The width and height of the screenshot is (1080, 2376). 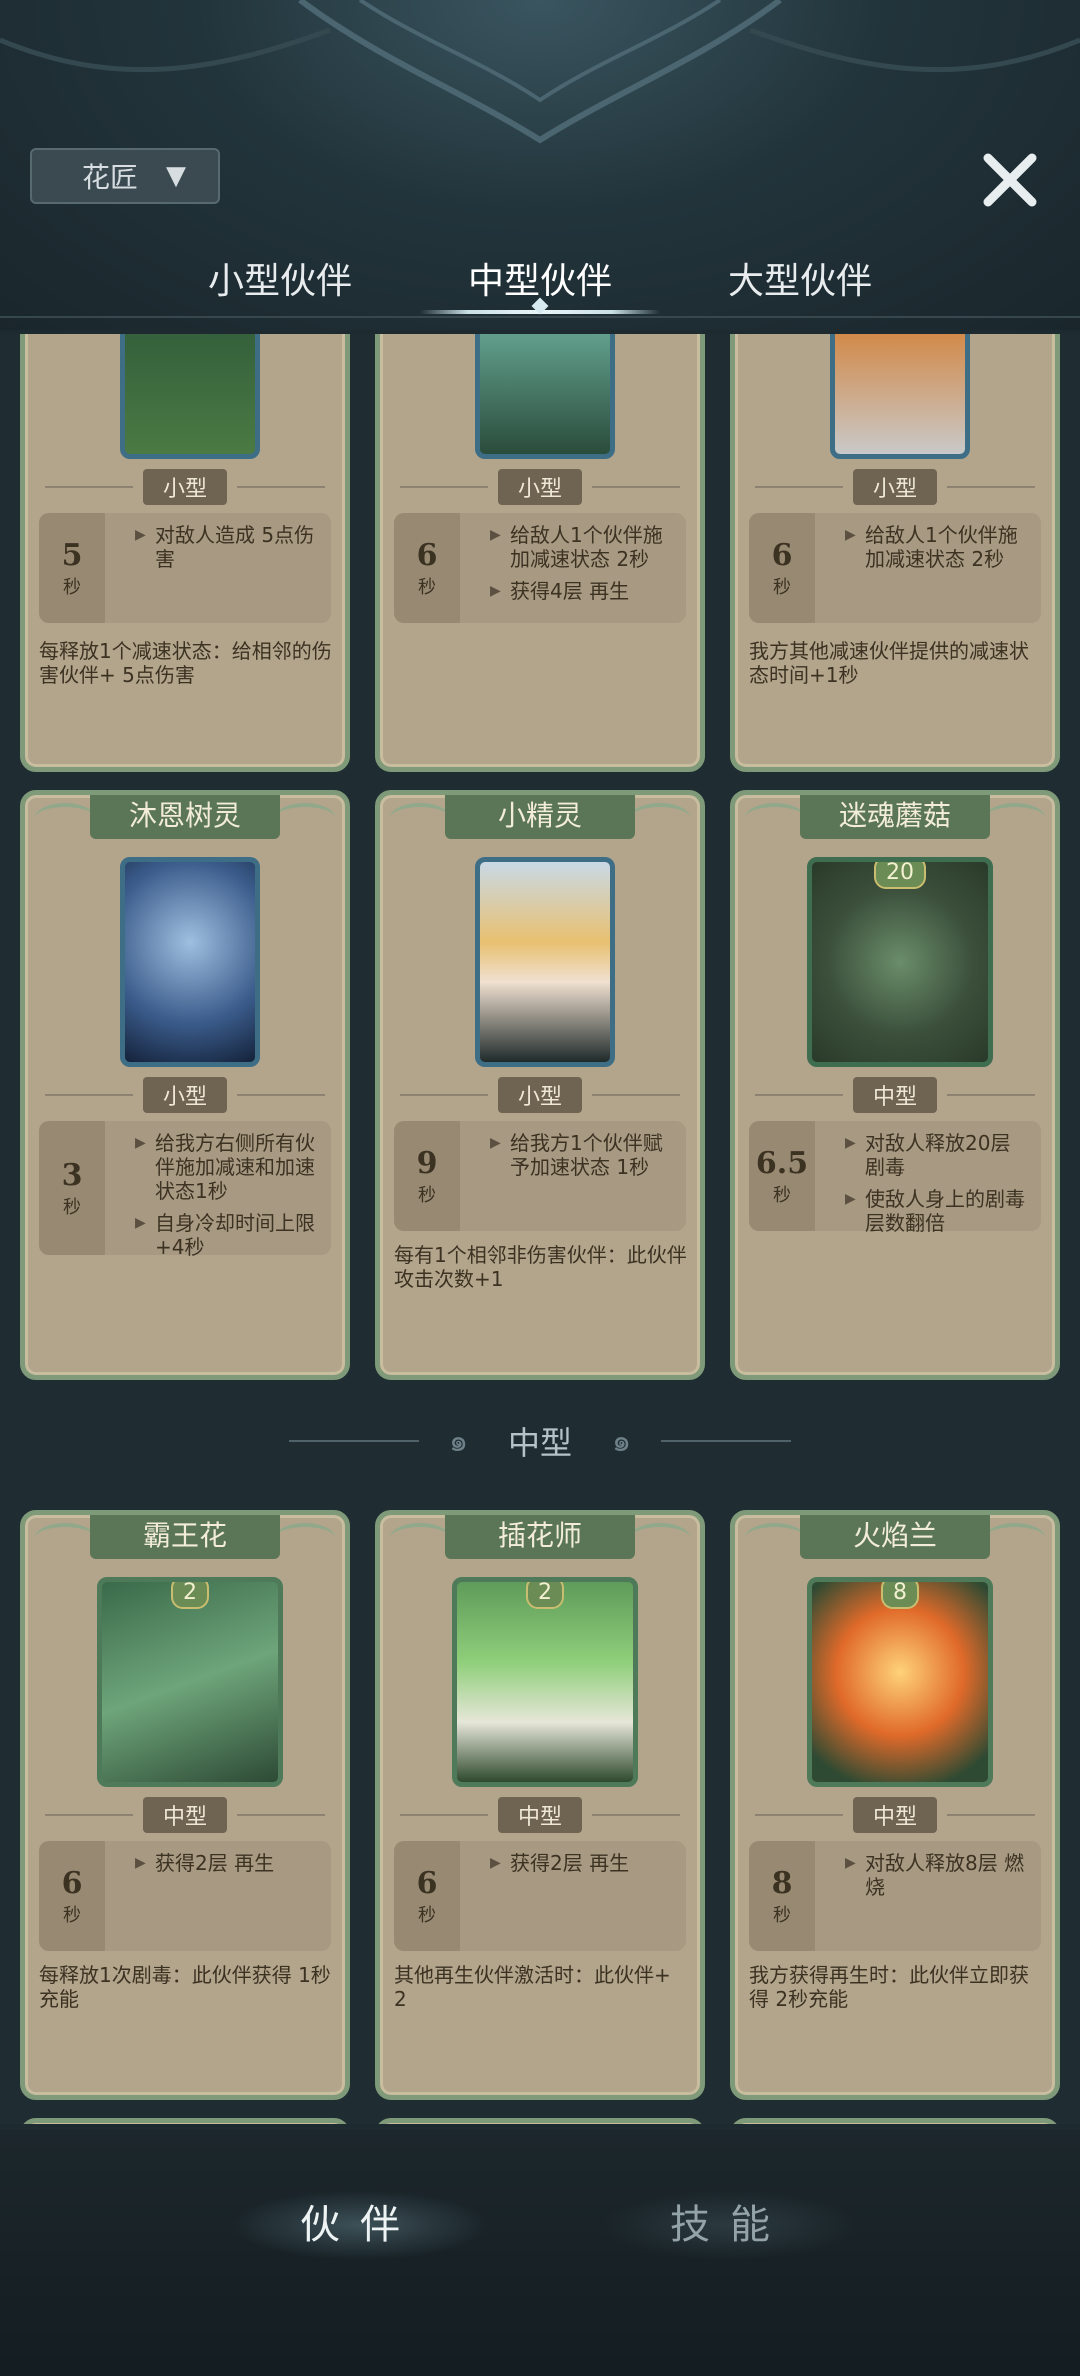 I want to click on skill-box: 6.5秒 对敌人释放20层 剧毒 使敌人身上的剧毒层数翻倍, so click(x=895, y=1178).